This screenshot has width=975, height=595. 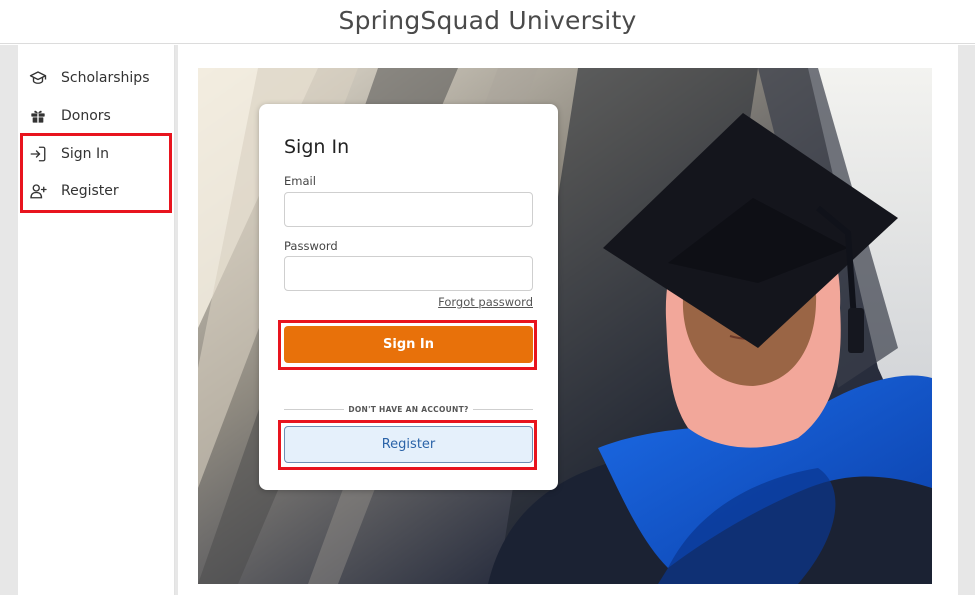 I want to click on page-title: SpringSquad University, so click(x=487, y=20).